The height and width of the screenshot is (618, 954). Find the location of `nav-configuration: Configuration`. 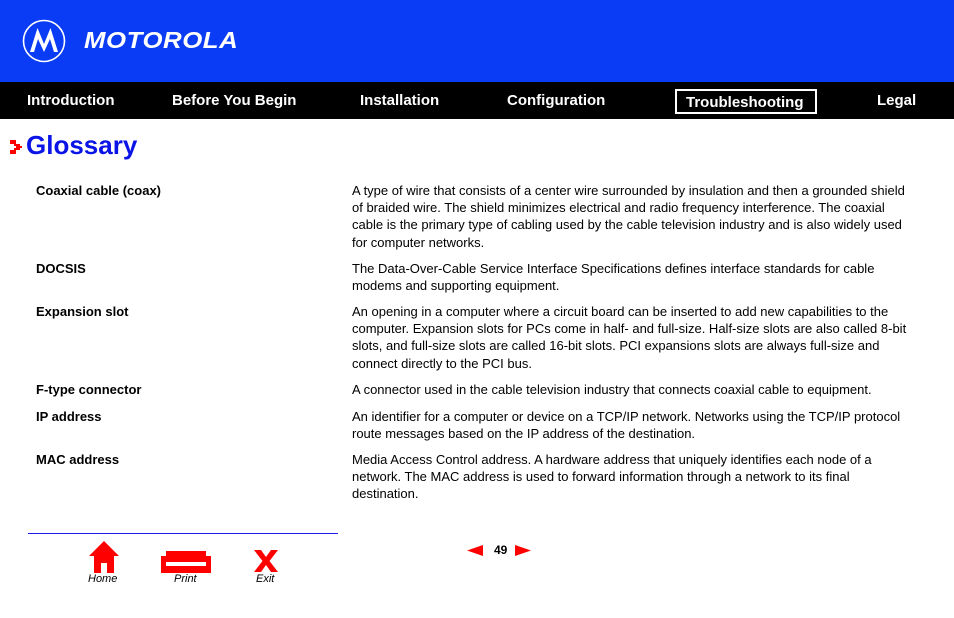

nav-configuration: Configuration is located at coordinates (556, 100).